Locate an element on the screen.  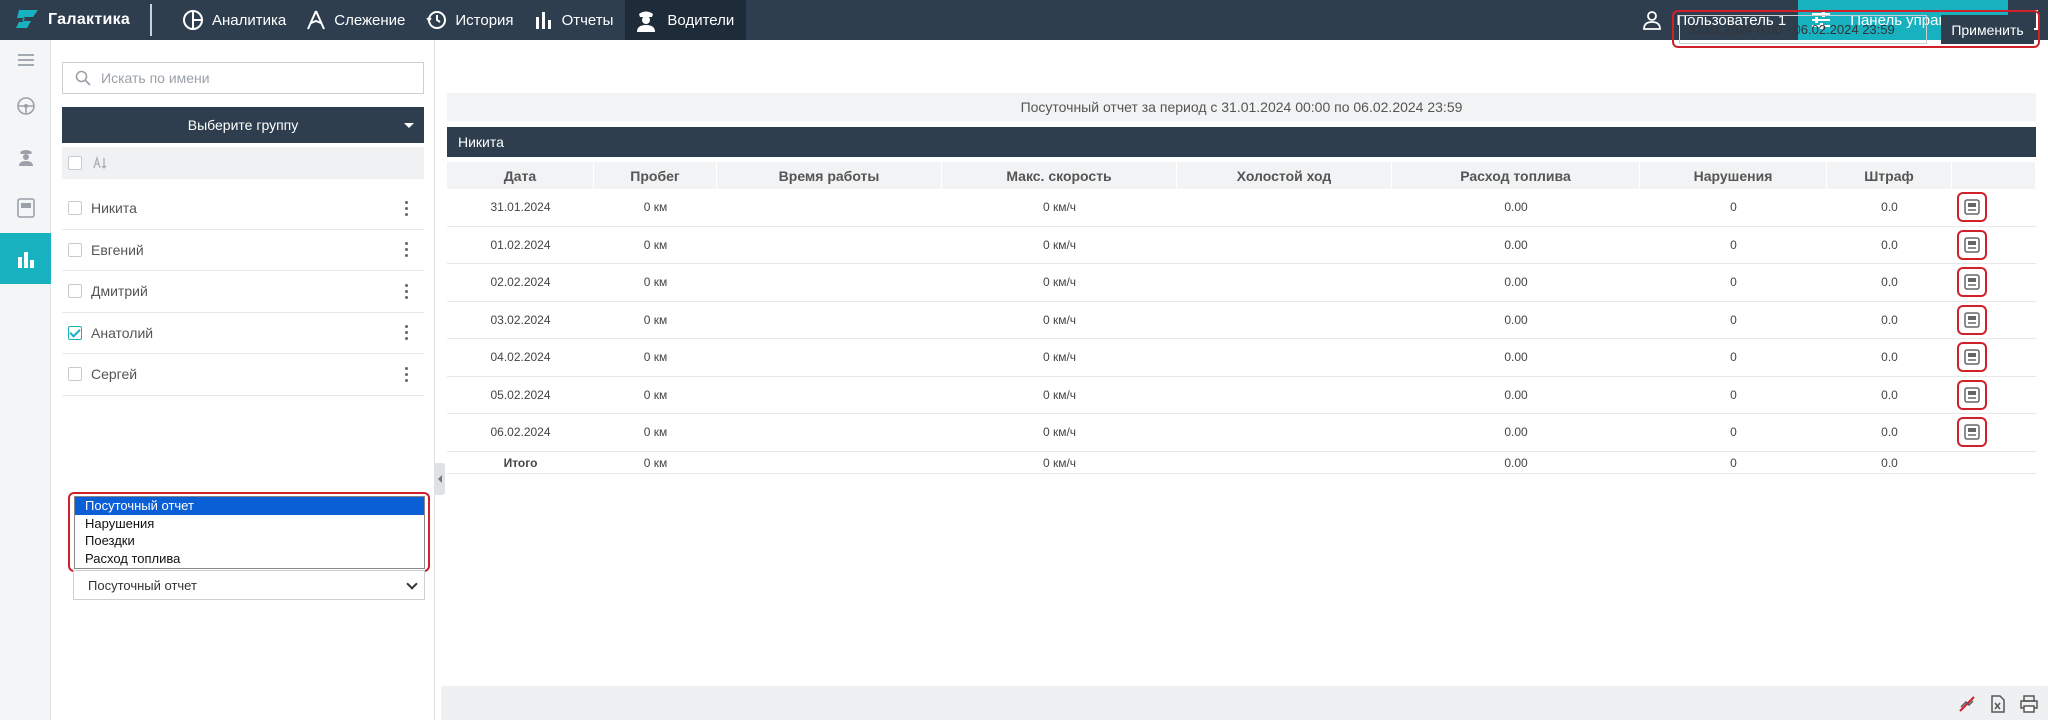
hide-map-icon is located at coordinates (1967, 704).